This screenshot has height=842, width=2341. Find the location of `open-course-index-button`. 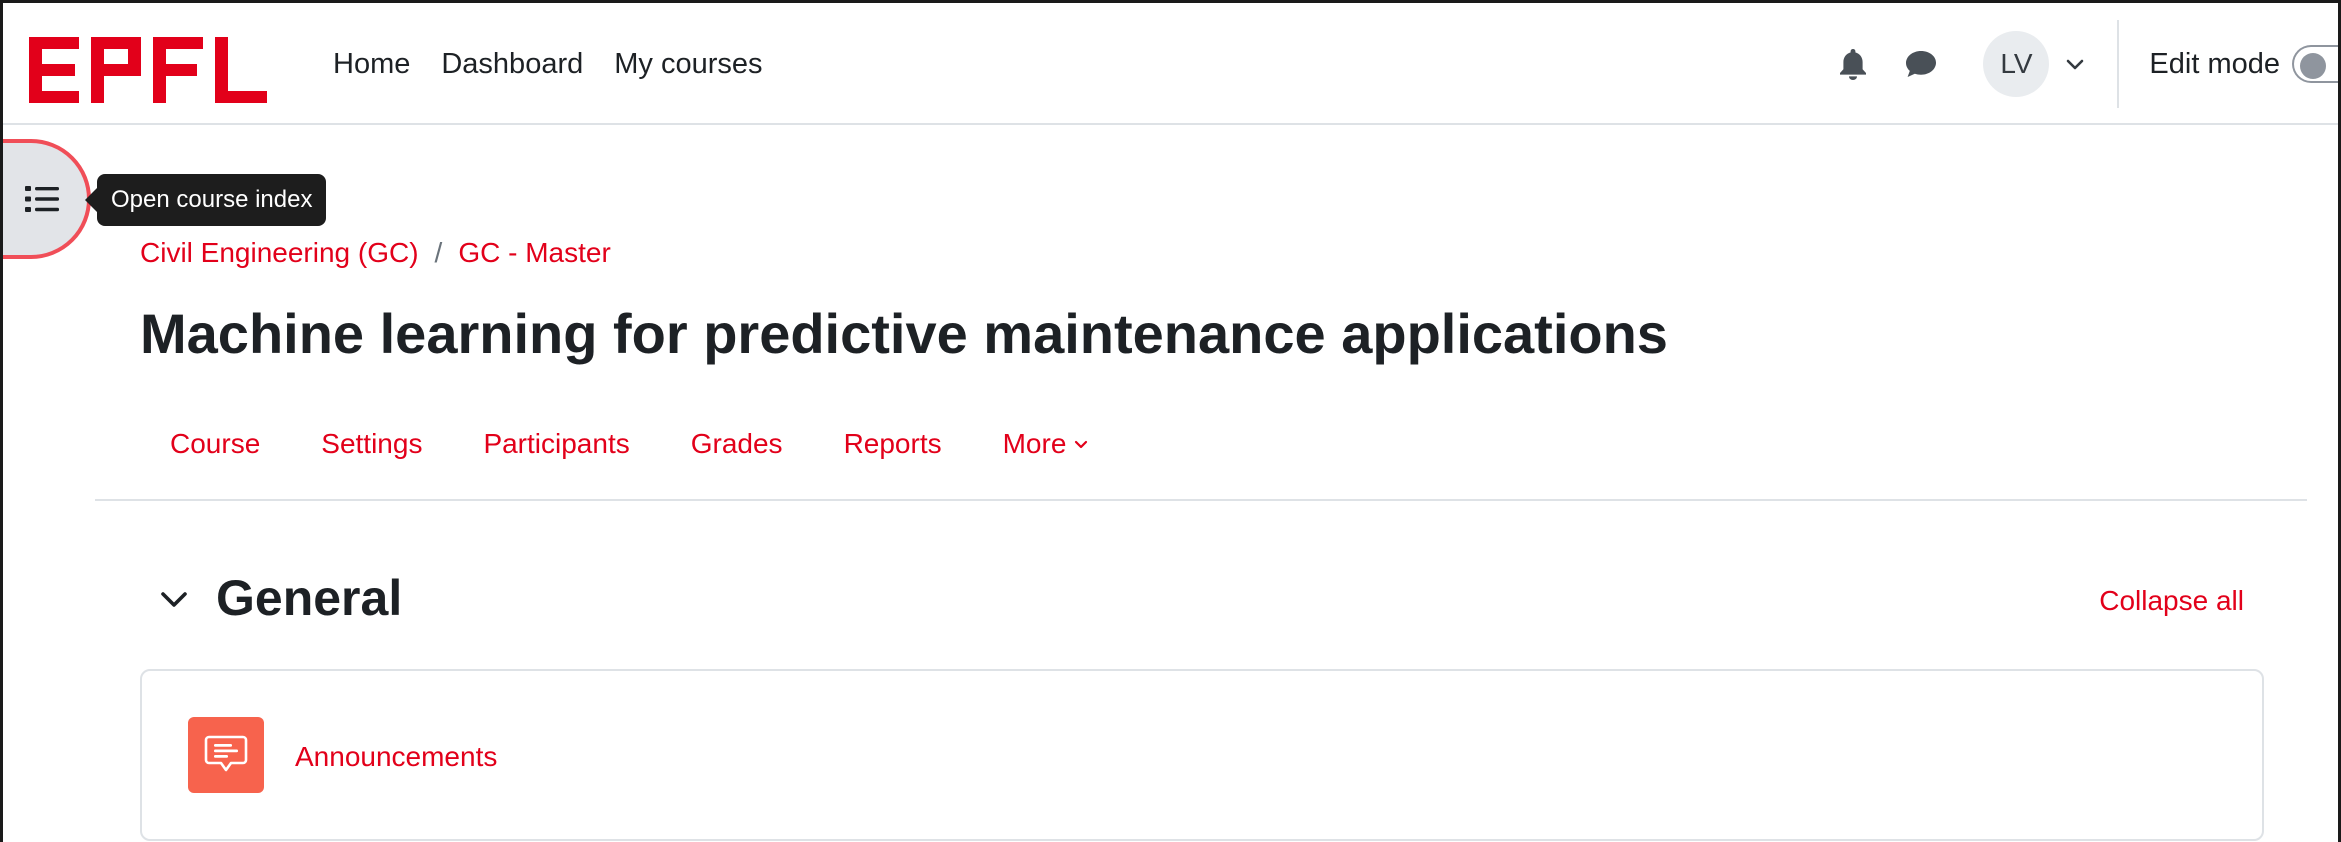

open-course-index-button is located at coordinates (47, 199).